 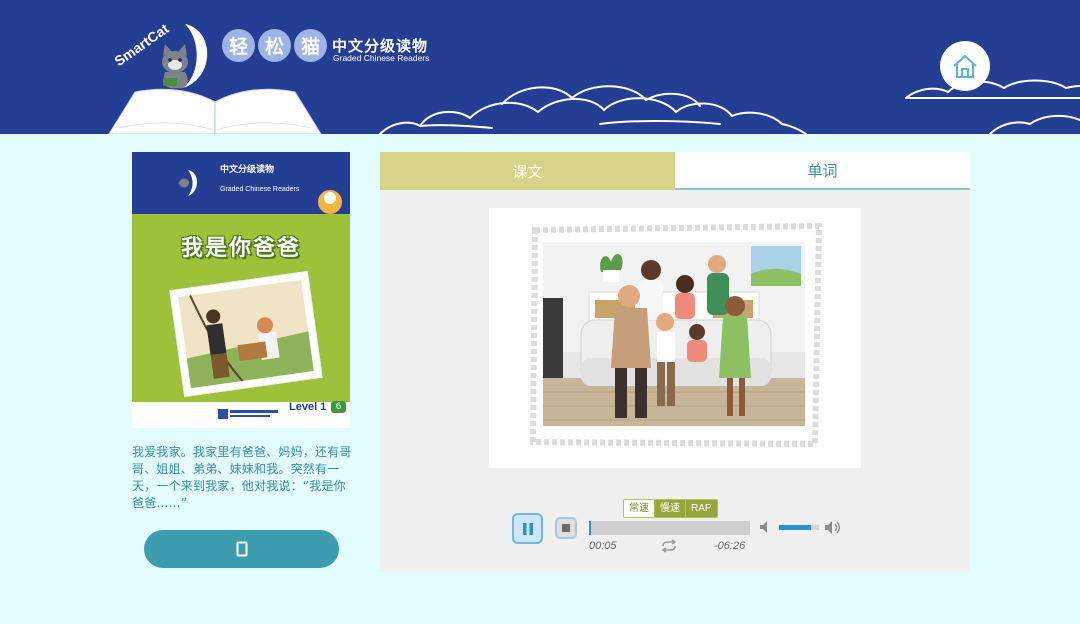 I want to click on story-illustration, so click(x=675, y=338).